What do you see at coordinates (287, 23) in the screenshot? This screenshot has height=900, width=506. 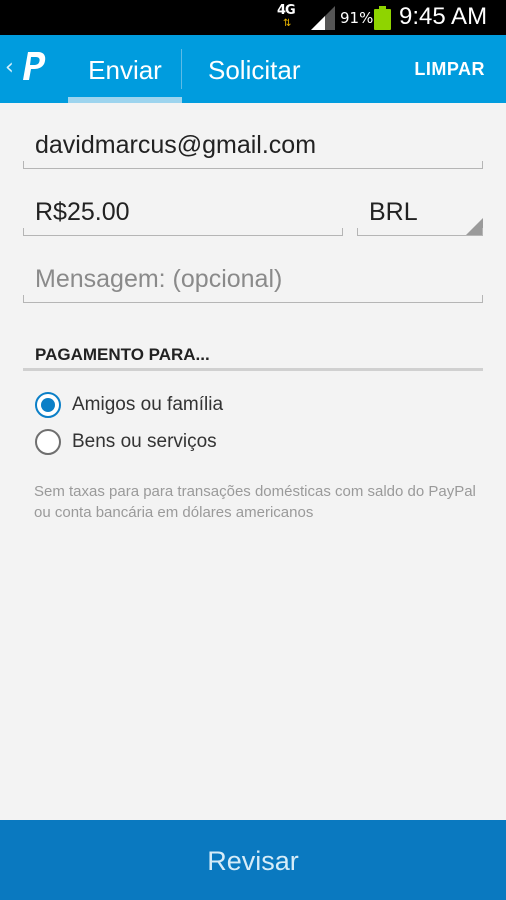 I see `data-arrows-icon: ⇅` at bounding box center [287, 23].